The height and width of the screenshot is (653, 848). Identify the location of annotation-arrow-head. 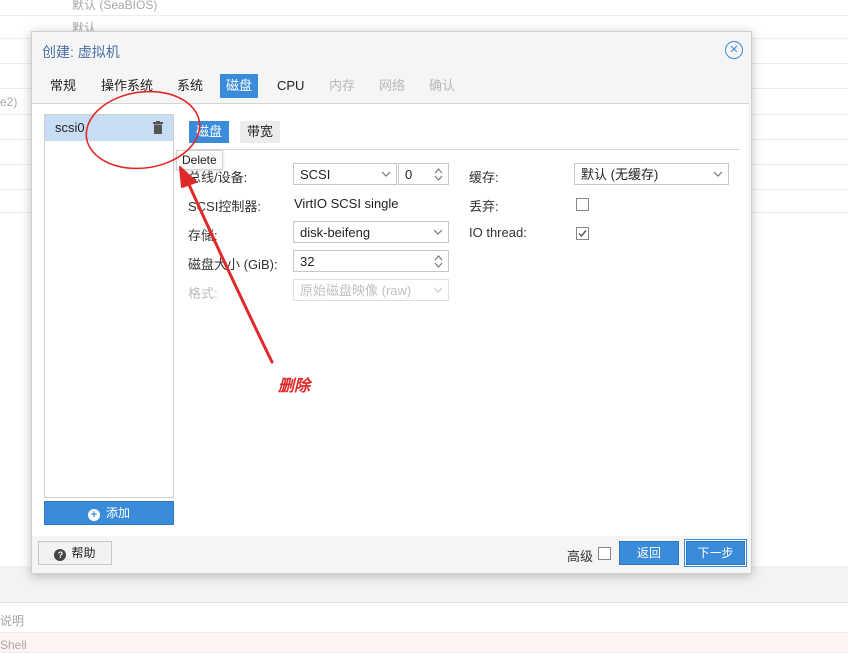
(188, 177).